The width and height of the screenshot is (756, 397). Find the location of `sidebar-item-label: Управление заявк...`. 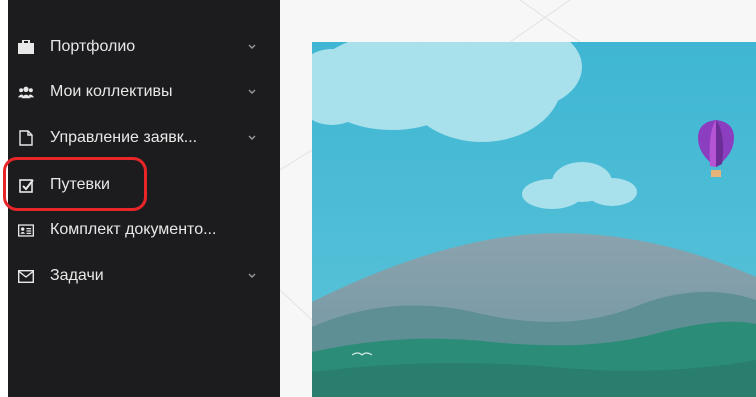

sidebar-item-label: Управление заявк... is located at coordinates (124, 137).